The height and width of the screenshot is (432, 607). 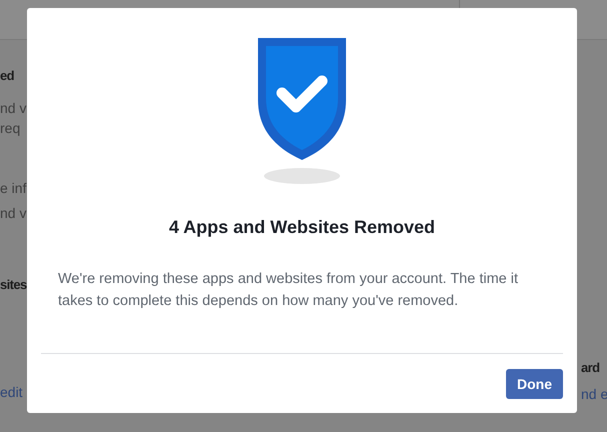 I want to click on description-text: req, so click(x=10, y=128).